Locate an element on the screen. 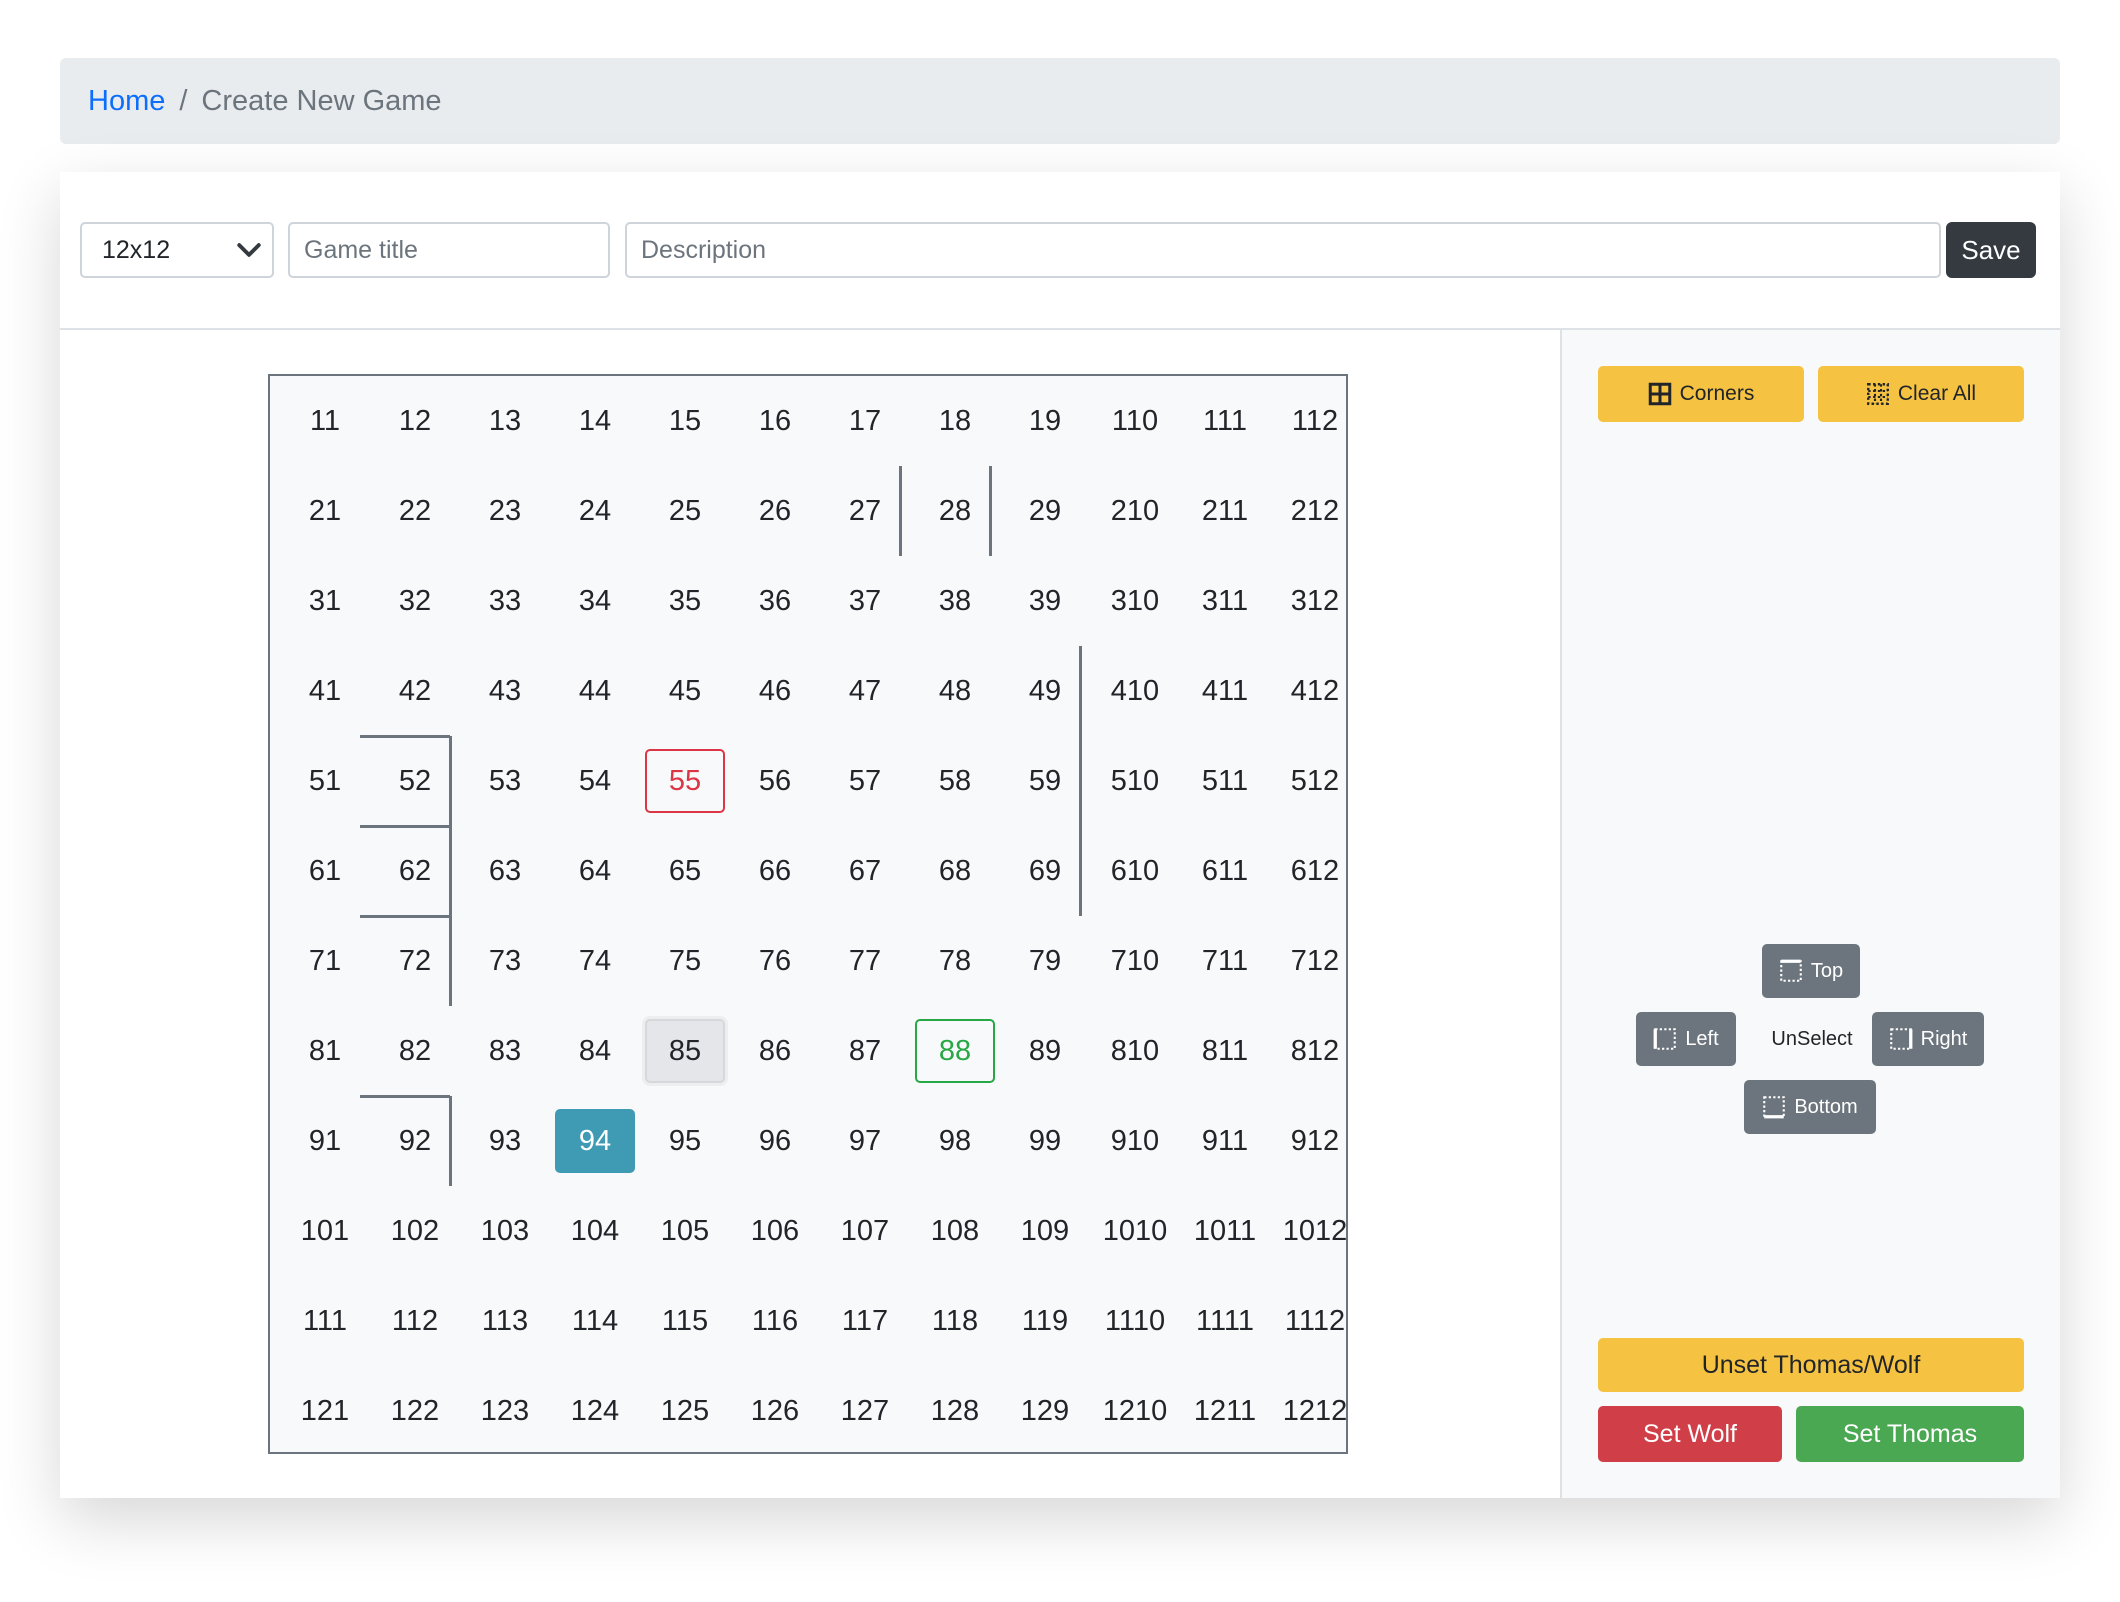  board-cell: 65 is located at coordinates (685, 871).